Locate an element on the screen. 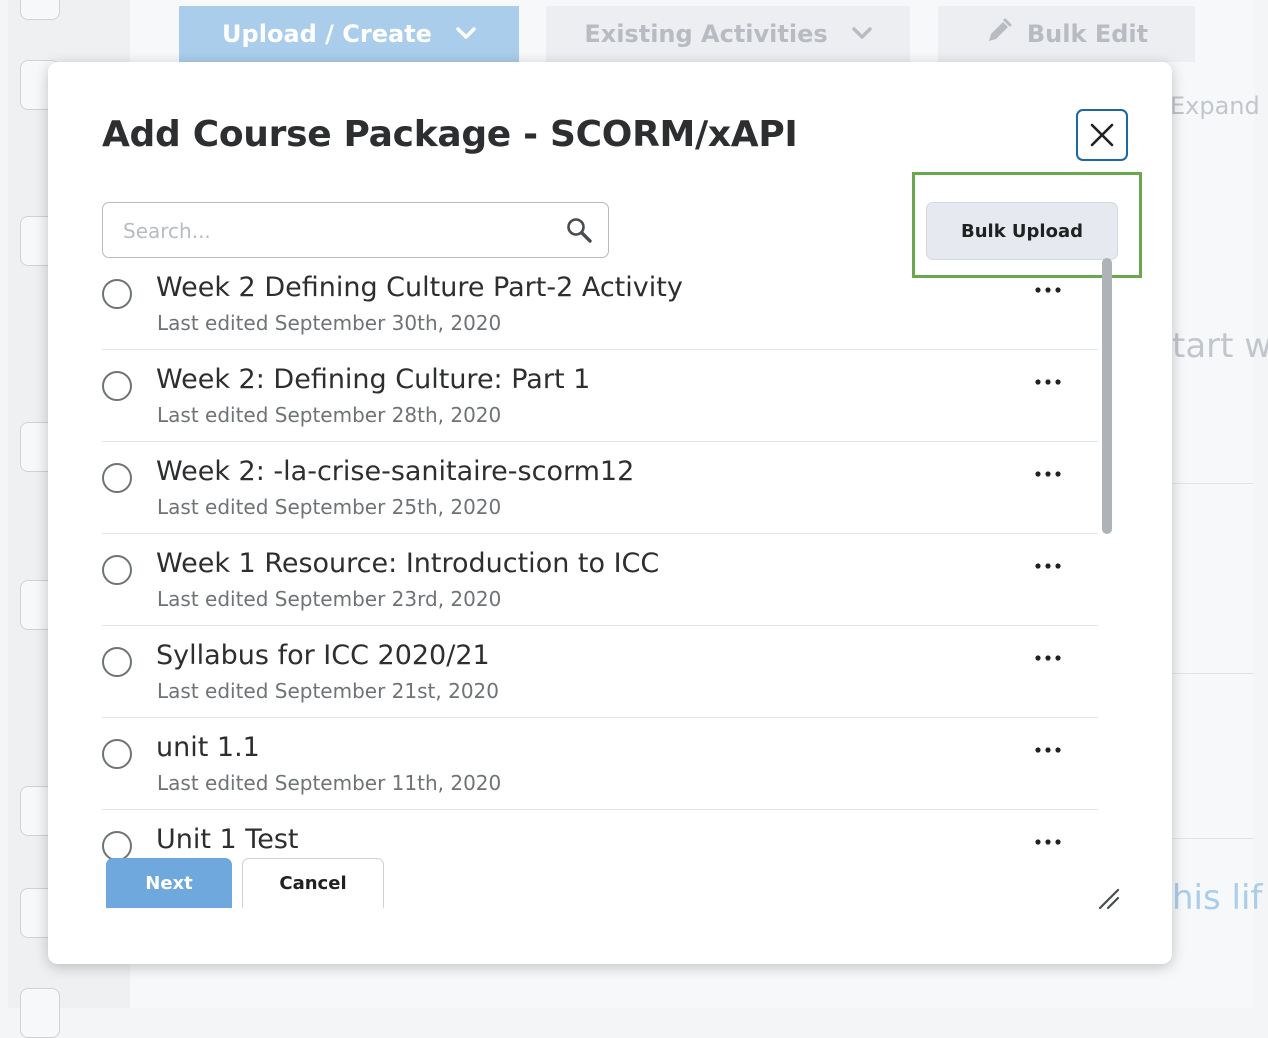 The width and height of the screenshot is (1268, 1038). next-button: Next is located at coordinates (169, 883).